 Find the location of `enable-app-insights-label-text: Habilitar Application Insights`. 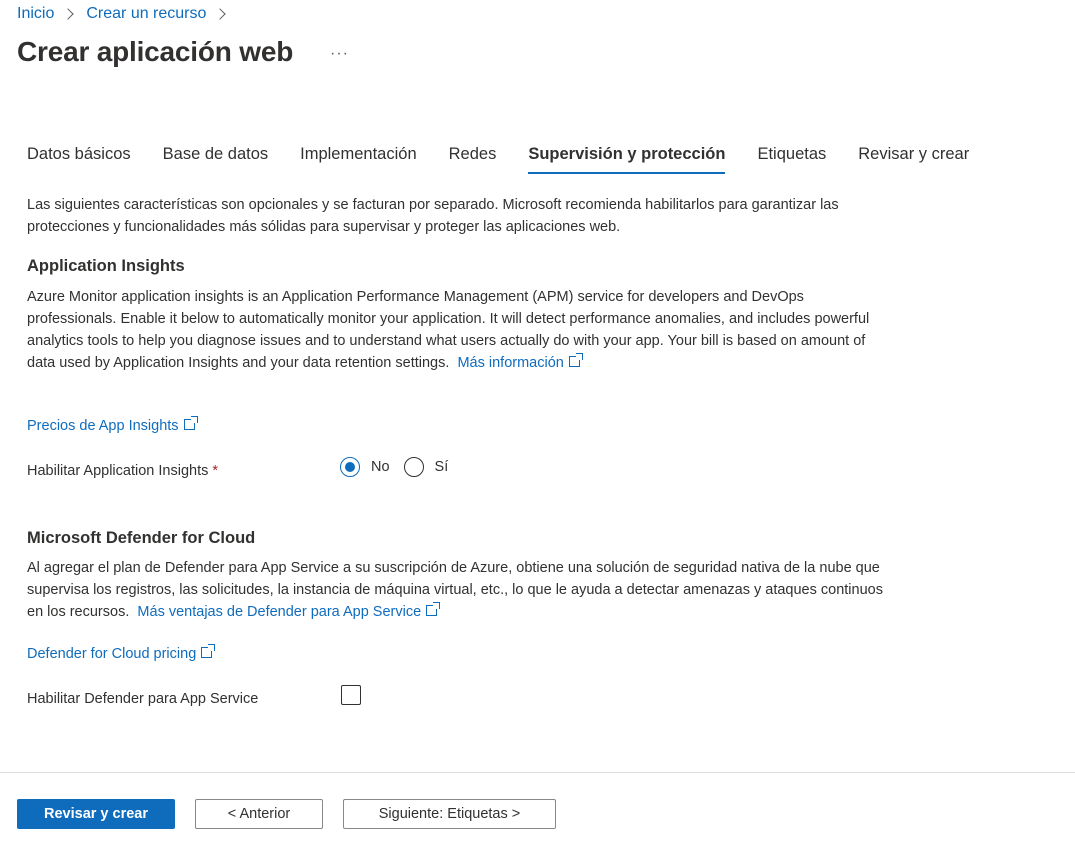

enable-app-insights-label-text: Habilitar Application Insights is located at coordinates (118, 471).